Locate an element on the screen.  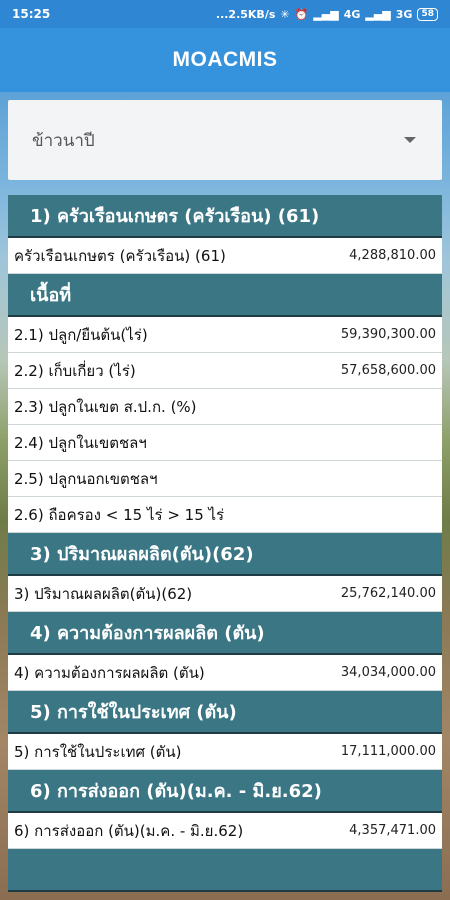
app-title: MOACMIS is located at coordinates (225, 59).